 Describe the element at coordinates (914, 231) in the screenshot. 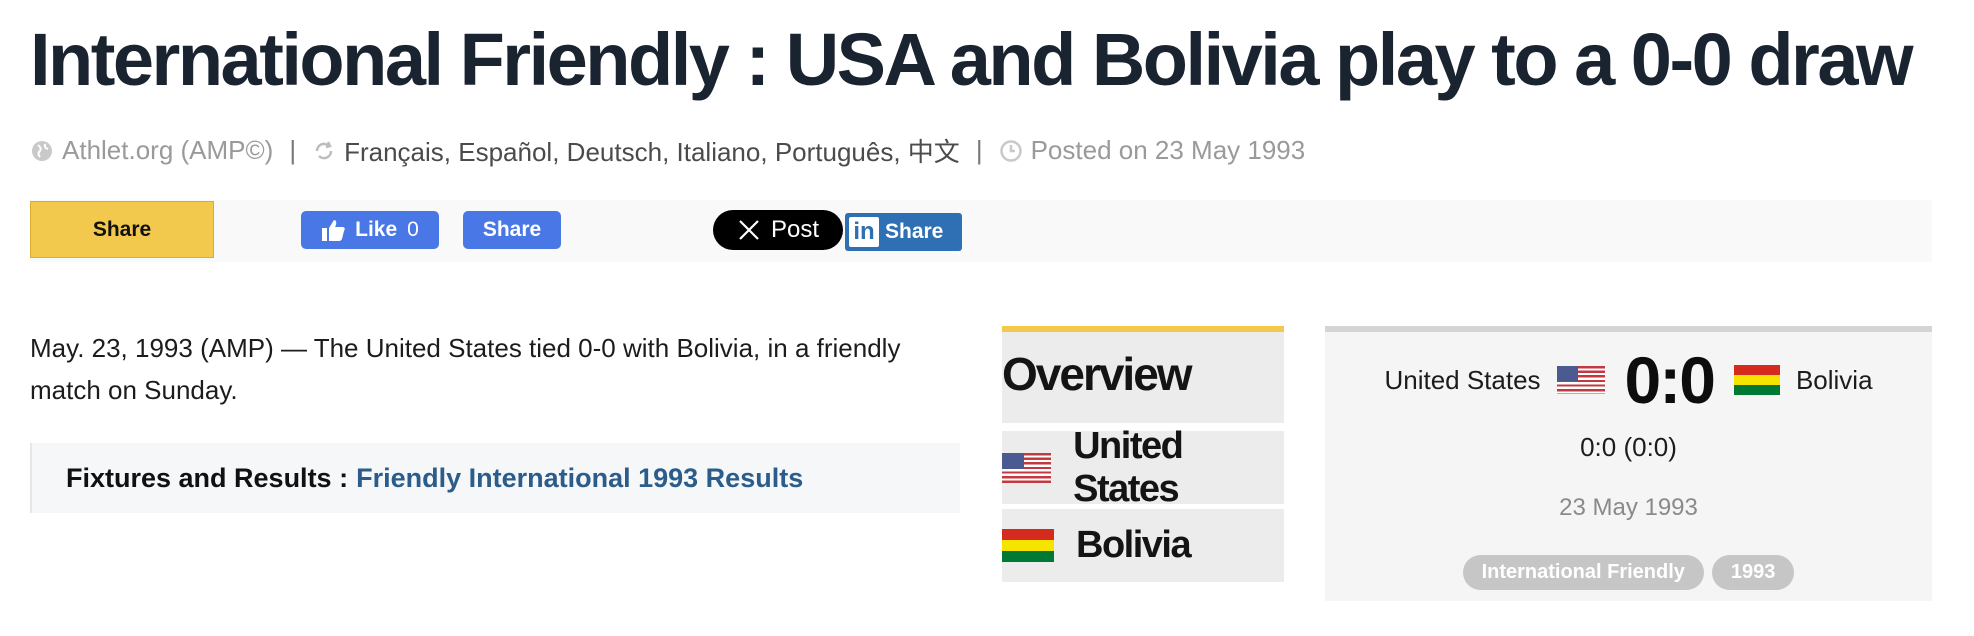

I see `linkedin-share-label: Share` at that location.